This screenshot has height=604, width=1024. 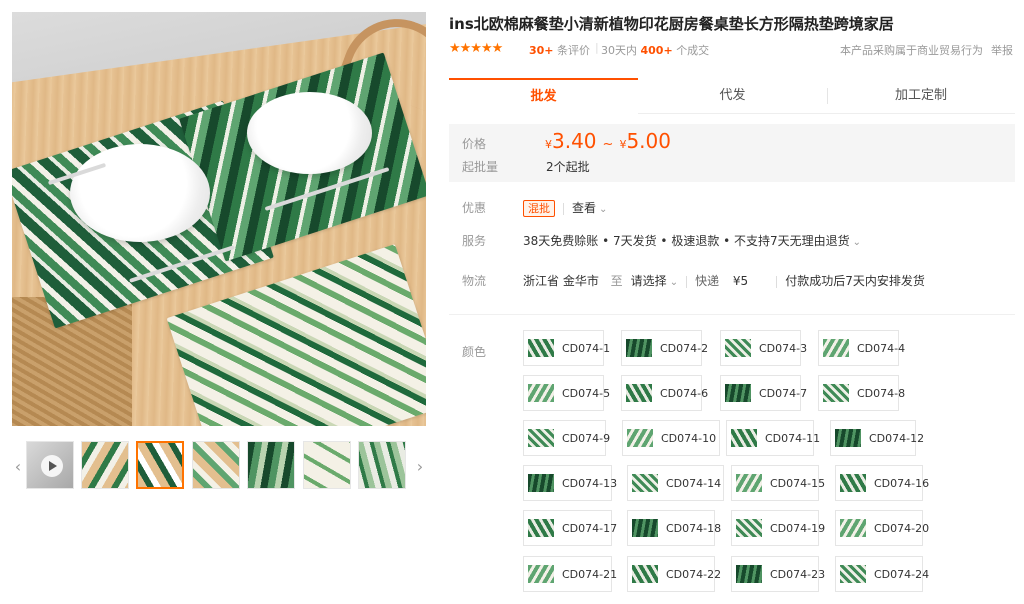 What do you see at coordinates (897, 438) in the screenshot?
I see `color-option-label: CD074-12` at bounding box center [897, 438].